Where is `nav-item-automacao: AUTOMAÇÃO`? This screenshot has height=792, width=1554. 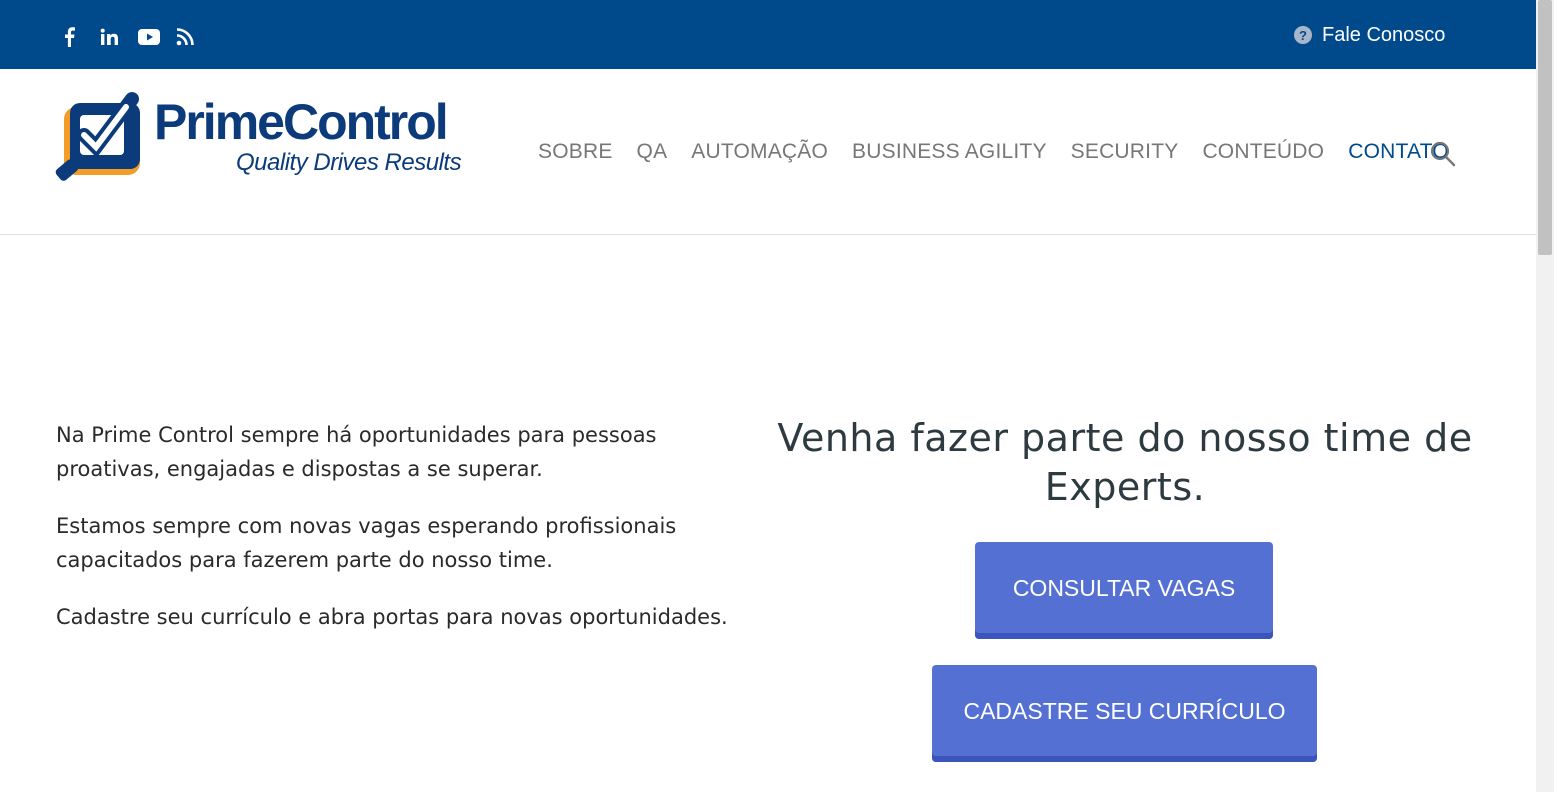 nav-item-automacao: AUTOMAÇÃO is located at coordinates (759, 152).